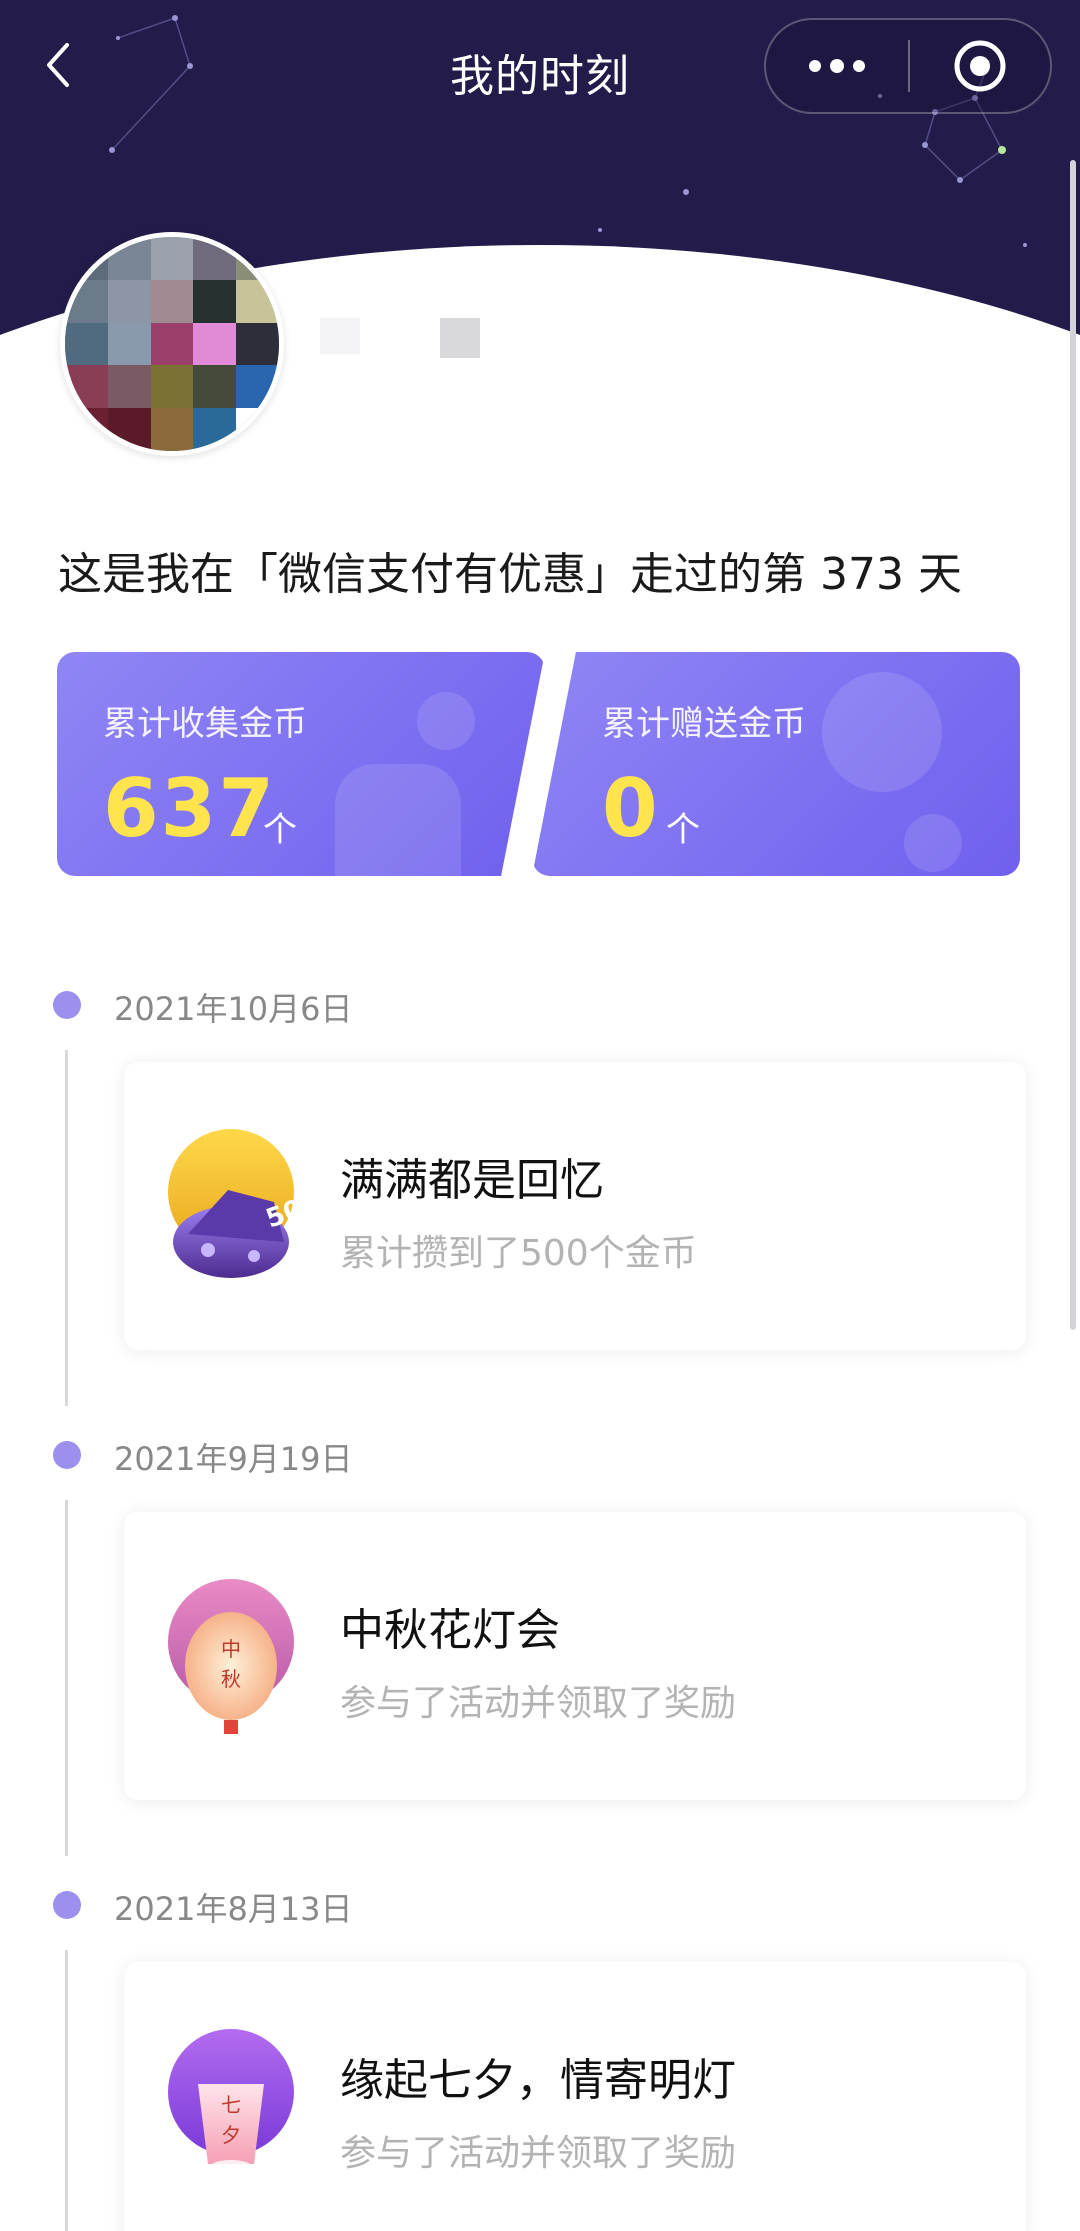 Image resolution: width=1080 pixels, height=2231 pixels. What do you see at coordinates (518, 1253) in the screenshot?
I see `card-subtitle: 累计攒到了500个金币` at bounding box center [518, 1253].